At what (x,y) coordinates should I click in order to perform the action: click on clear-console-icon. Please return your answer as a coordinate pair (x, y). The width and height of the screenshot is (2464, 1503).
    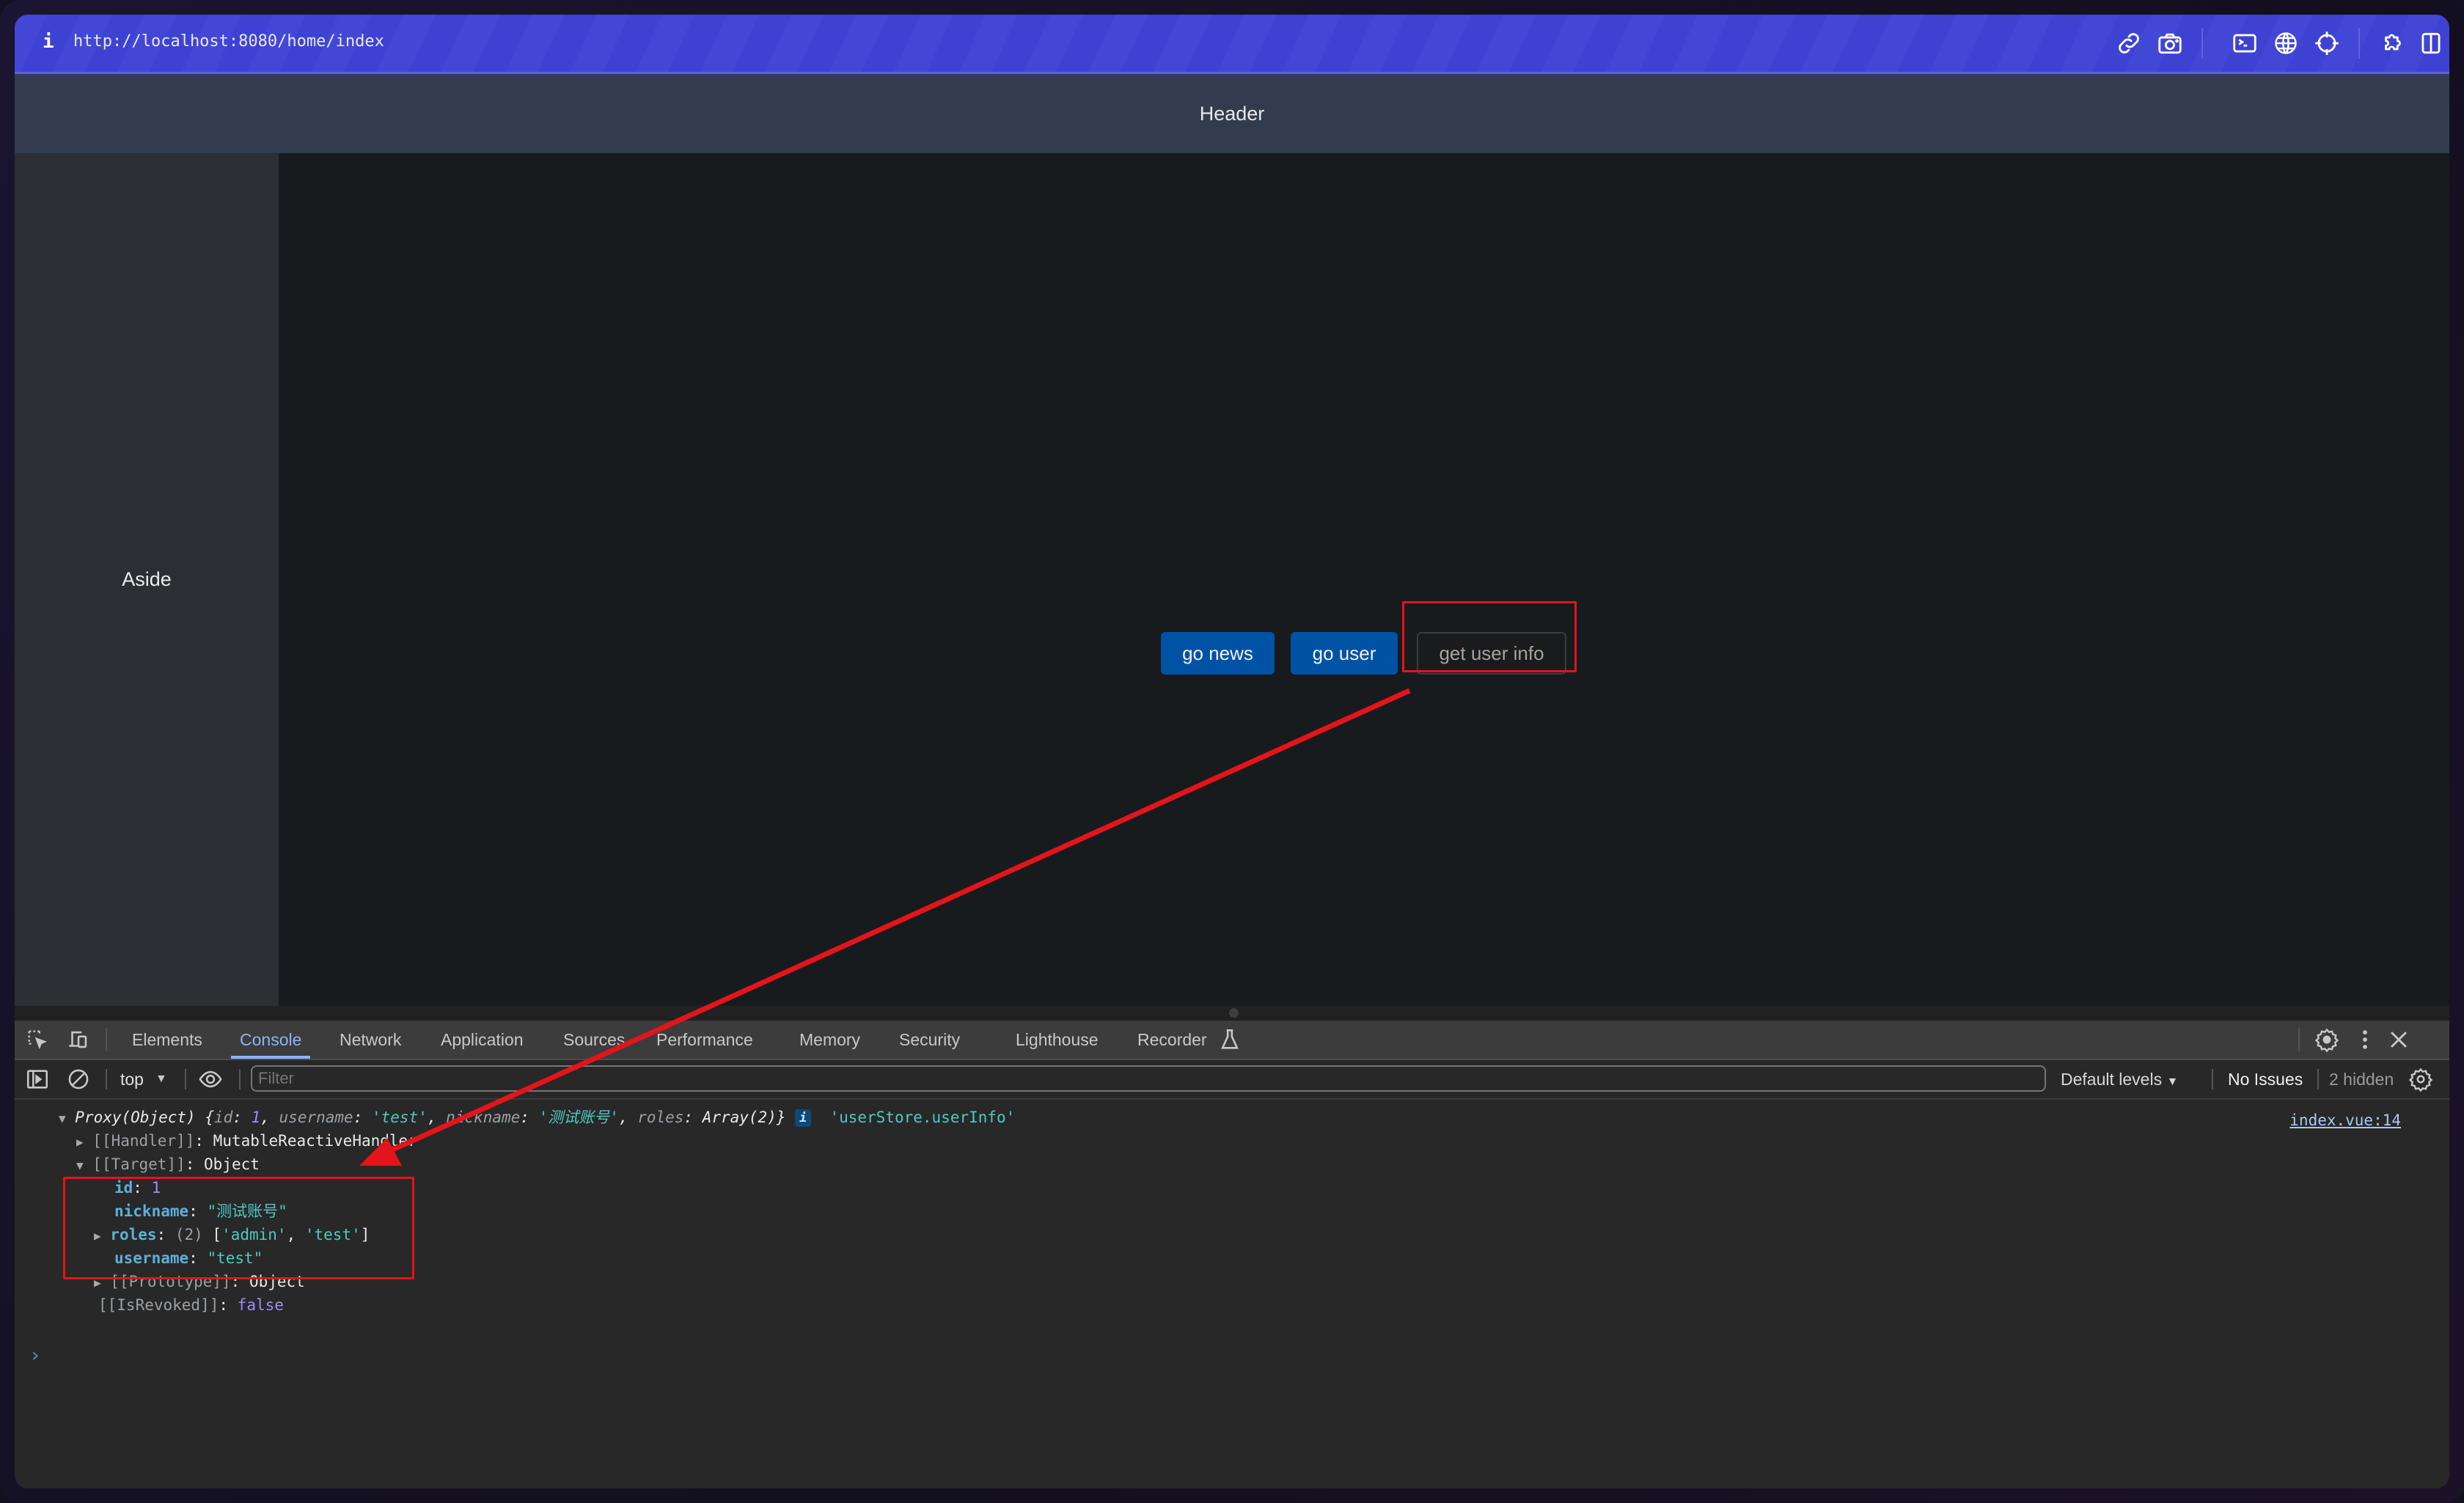
    Looking at the image, I should click on (78, 1079).